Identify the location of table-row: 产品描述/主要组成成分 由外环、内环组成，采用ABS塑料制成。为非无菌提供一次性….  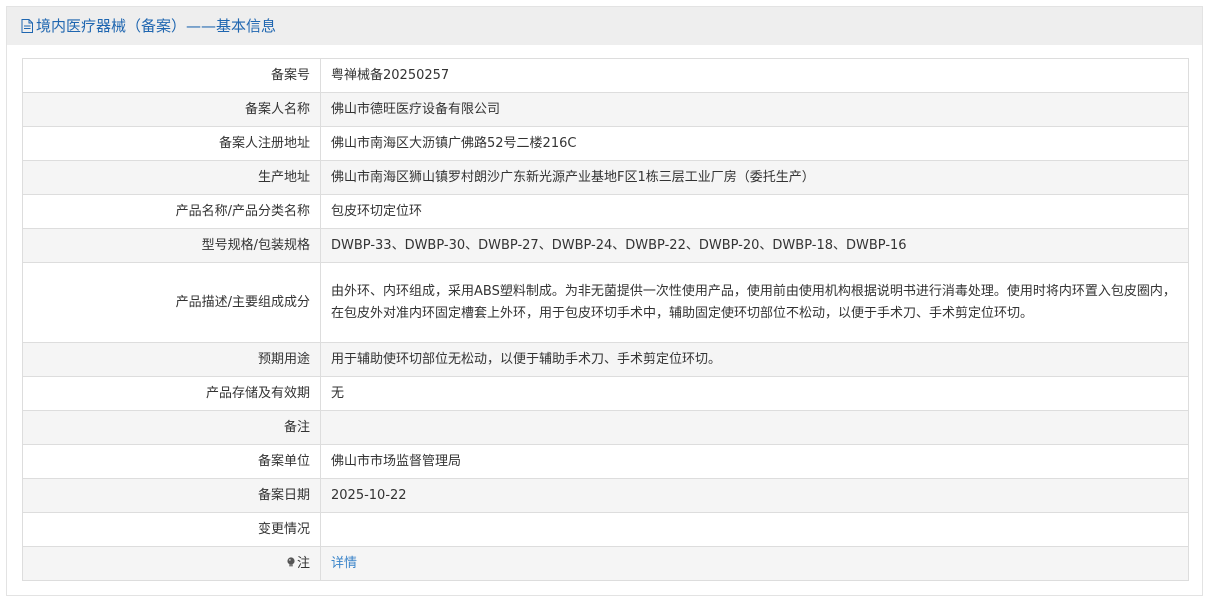
(605, 302).